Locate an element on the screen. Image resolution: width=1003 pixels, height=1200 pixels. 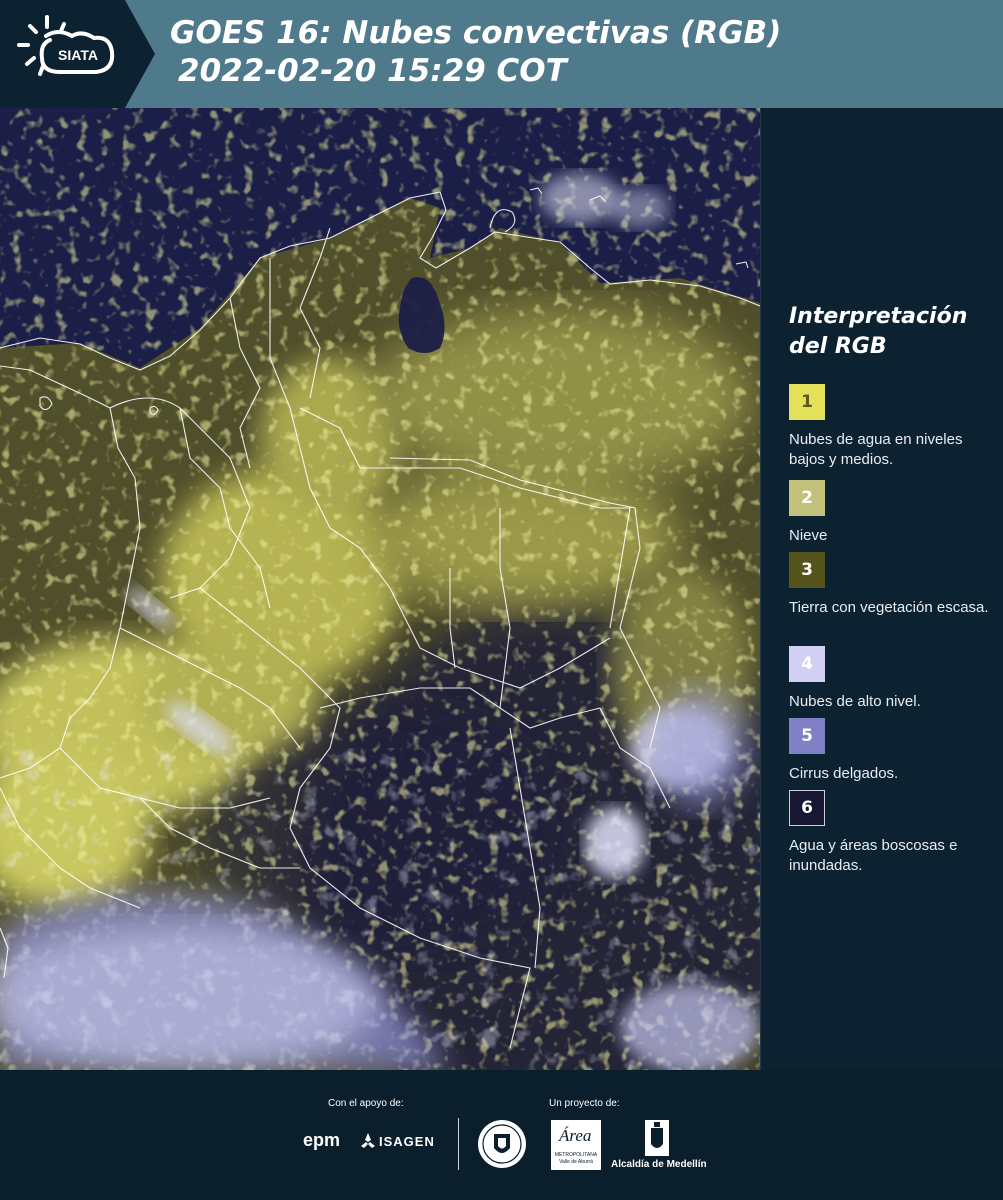
legend-number-1: 1 is located at coordinates (807, 402).